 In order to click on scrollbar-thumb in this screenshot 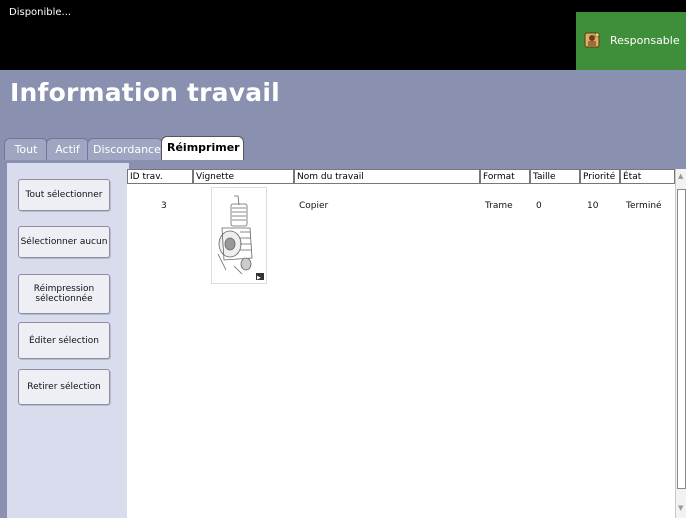, I will do `click(681, 339)`.